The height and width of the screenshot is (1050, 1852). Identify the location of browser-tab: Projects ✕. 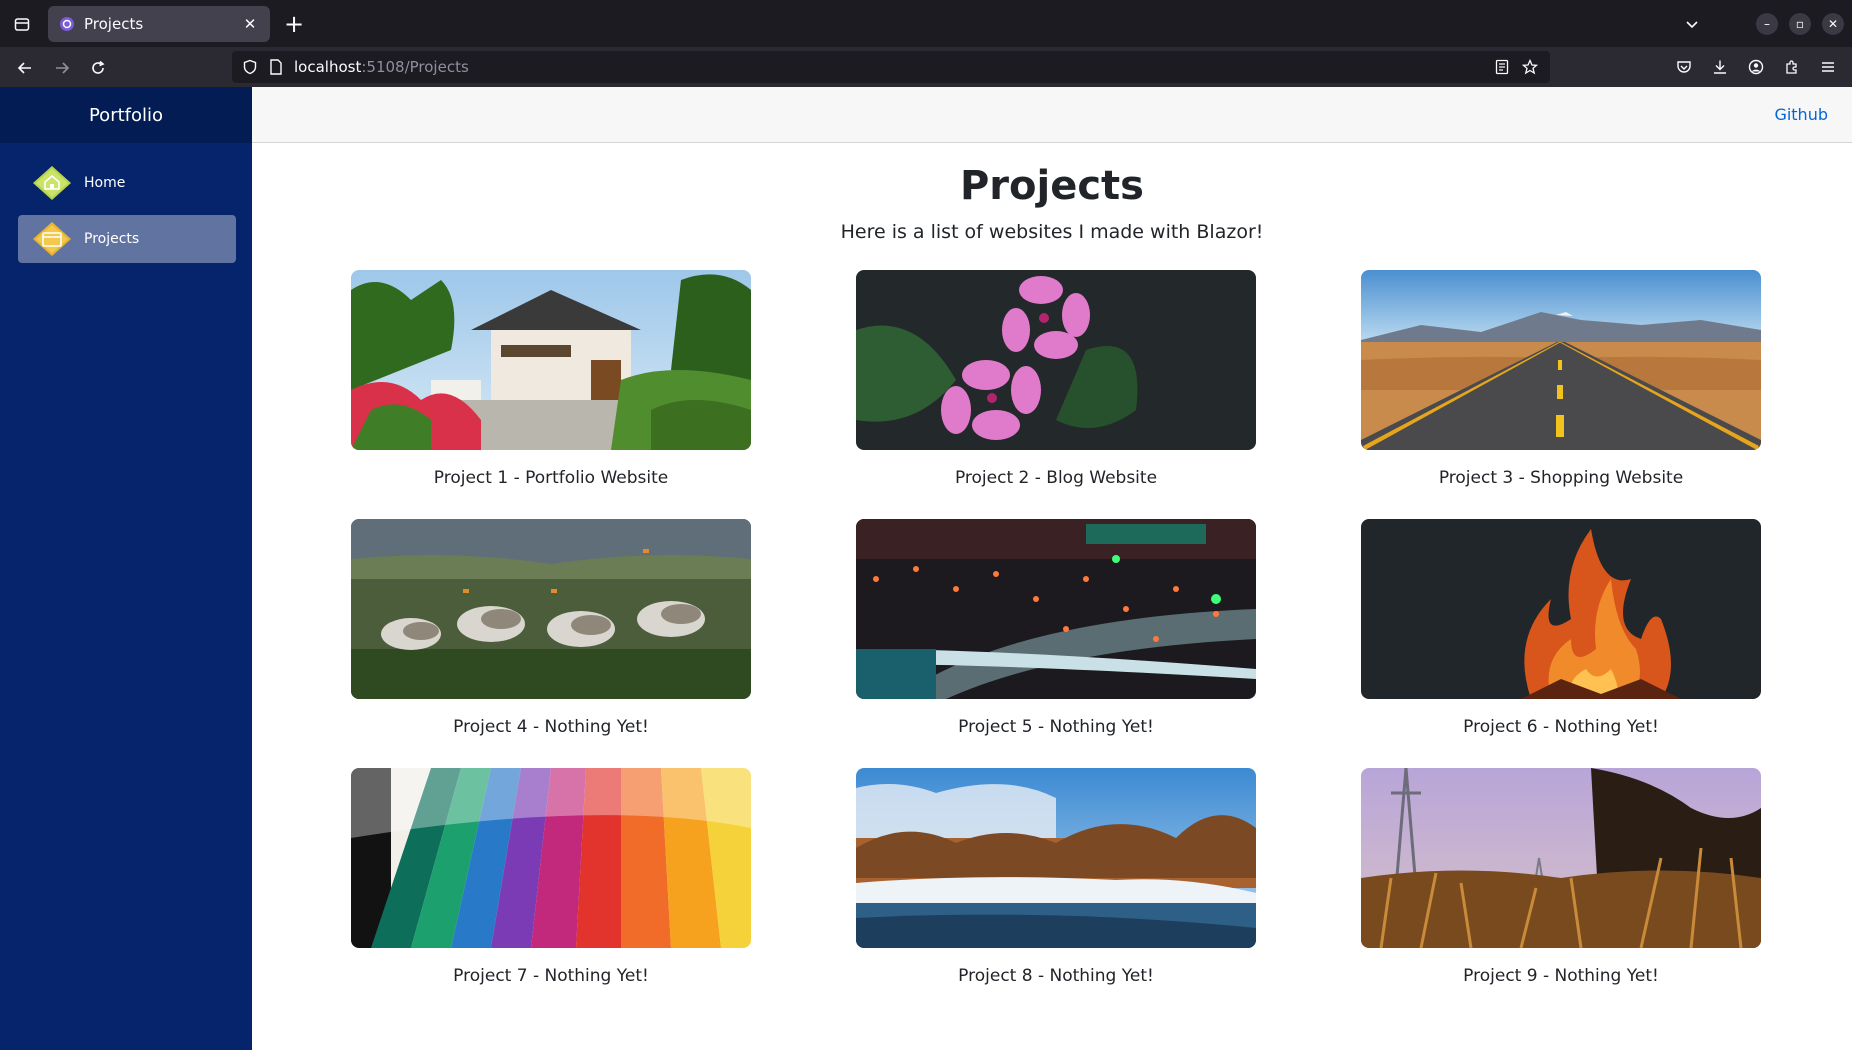
(159, 24).